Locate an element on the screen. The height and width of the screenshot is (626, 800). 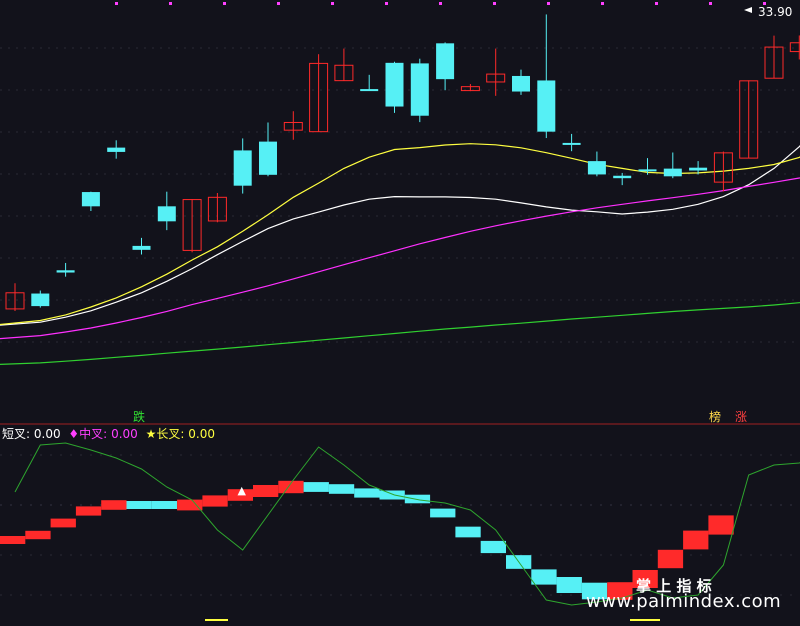
candle-up is located at coordinates (794, 47).